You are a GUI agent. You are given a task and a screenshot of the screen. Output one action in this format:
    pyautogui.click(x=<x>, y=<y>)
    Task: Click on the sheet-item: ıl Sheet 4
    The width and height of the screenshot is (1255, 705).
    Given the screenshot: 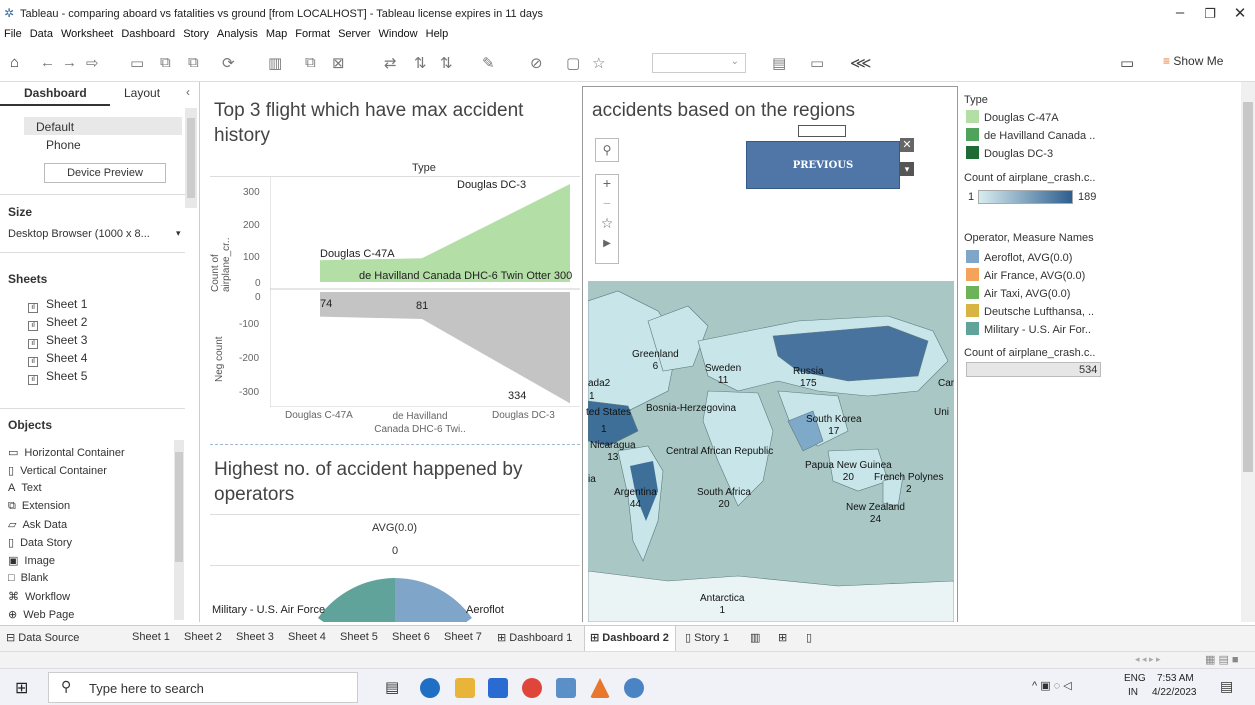 What is the action you would take?
    pyautogui.click(x=57, y=359)
    